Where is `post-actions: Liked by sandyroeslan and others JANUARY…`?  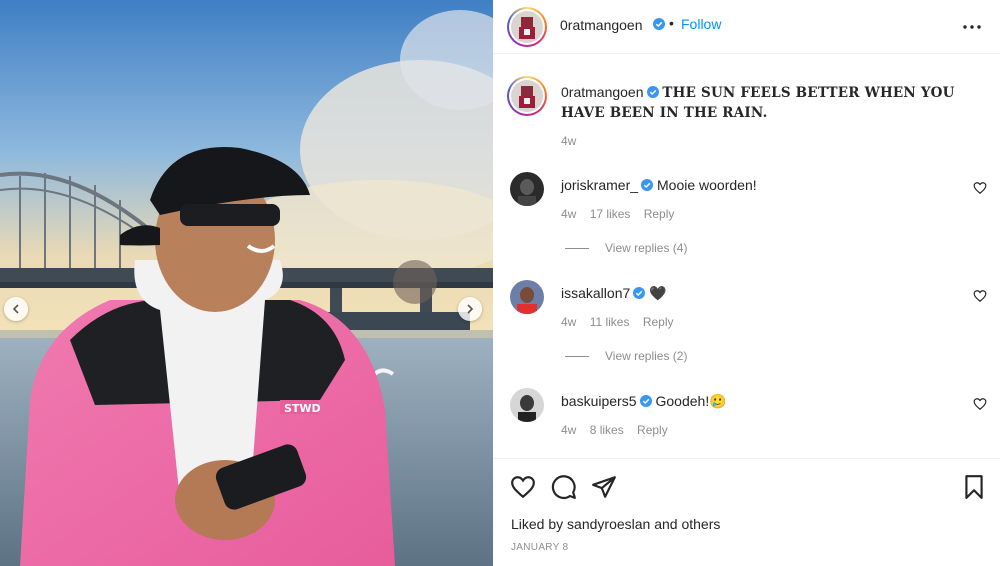 post-actions: Liked by sandyroeslan and others JANUARY… is located at coordinates (746, 512).